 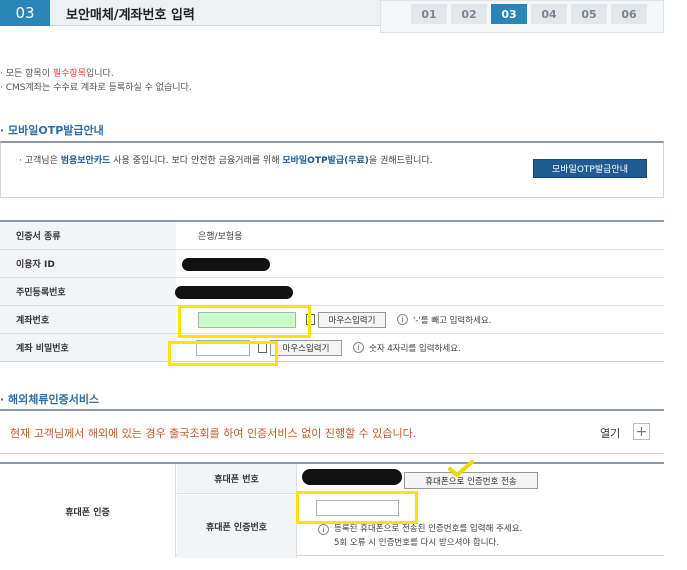 I want to click on step-indicator: 01 02 03 04 05 06, so click(x=522, y=16).